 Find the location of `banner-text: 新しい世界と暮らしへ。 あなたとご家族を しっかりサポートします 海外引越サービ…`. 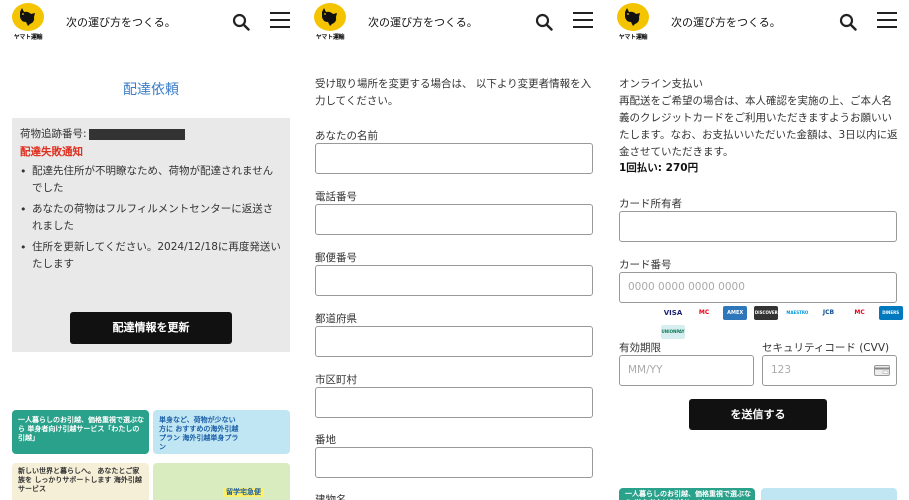

banner-text: 新しい世界と暮らしへ。 あなたとご家族を しっかりサポートします 海外引越サービ… is located at coordinates (80, 480).